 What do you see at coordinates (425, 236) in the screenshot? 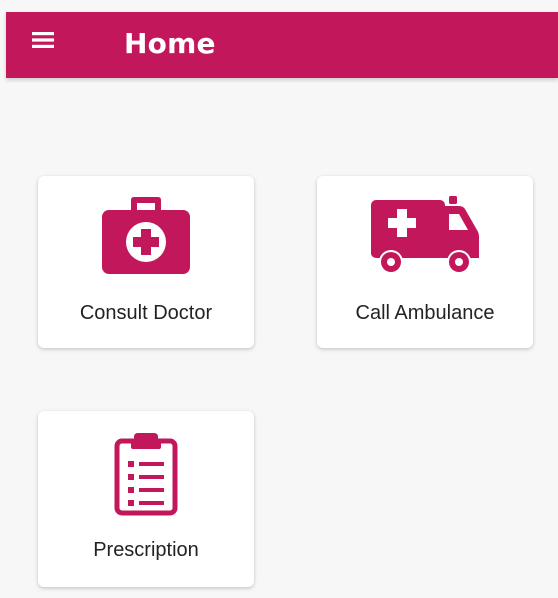
I see `ambulance-icon` at bounding box center [425, 236].